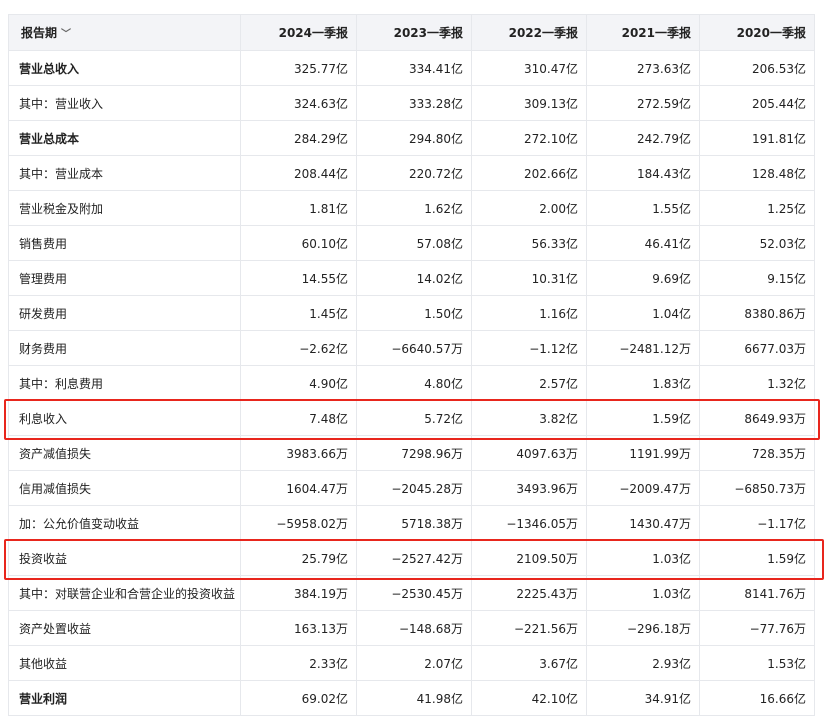  I want to click on table-cell: 3.82亿, so click(529, 418).